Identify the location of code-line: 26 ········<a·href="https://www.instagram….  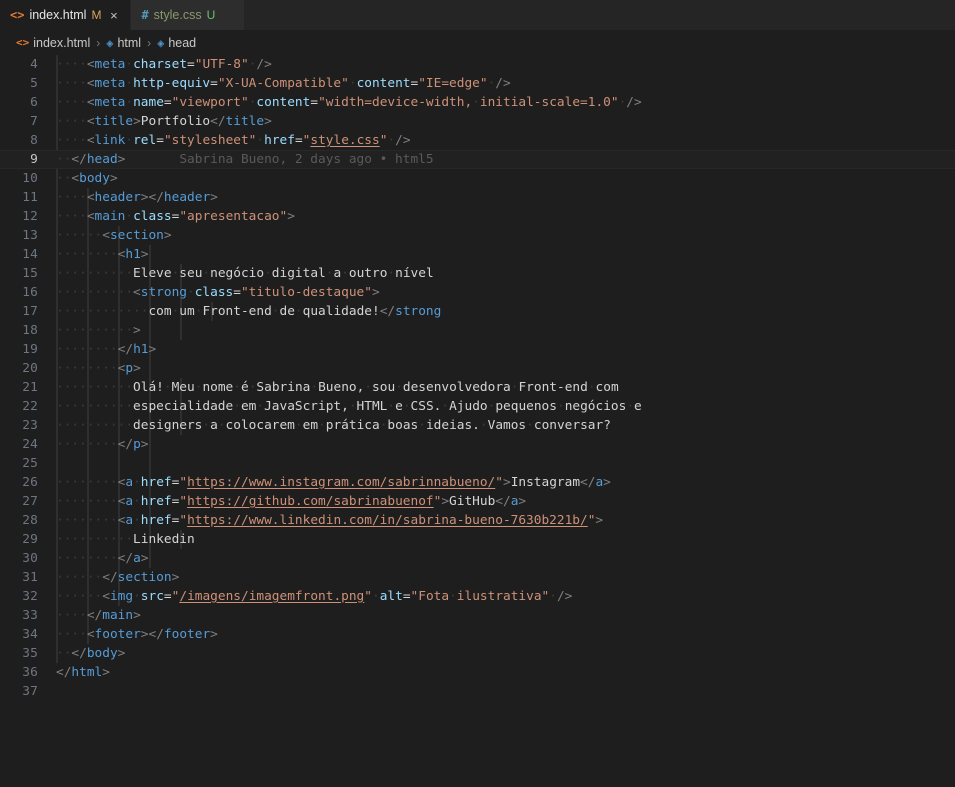
(477, 482).